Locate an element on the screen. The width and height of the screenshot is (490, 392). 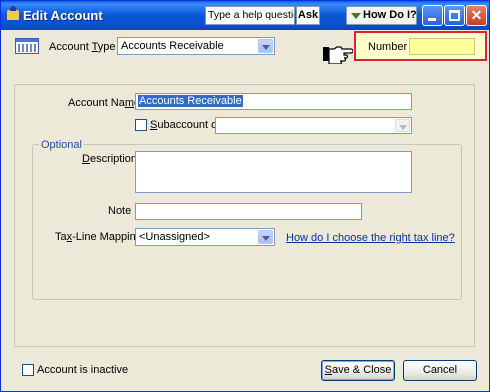
subaccount-select is located at coordinates (313, 125).